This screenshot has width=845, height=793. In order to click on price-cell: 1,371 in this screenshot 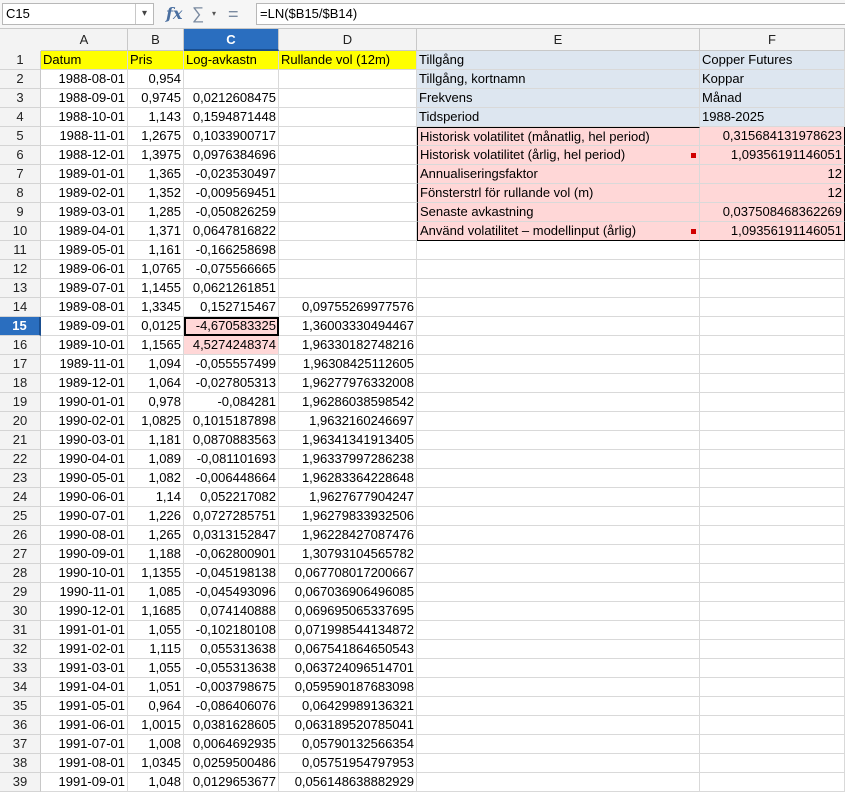, I will do `click(156, 231)`.